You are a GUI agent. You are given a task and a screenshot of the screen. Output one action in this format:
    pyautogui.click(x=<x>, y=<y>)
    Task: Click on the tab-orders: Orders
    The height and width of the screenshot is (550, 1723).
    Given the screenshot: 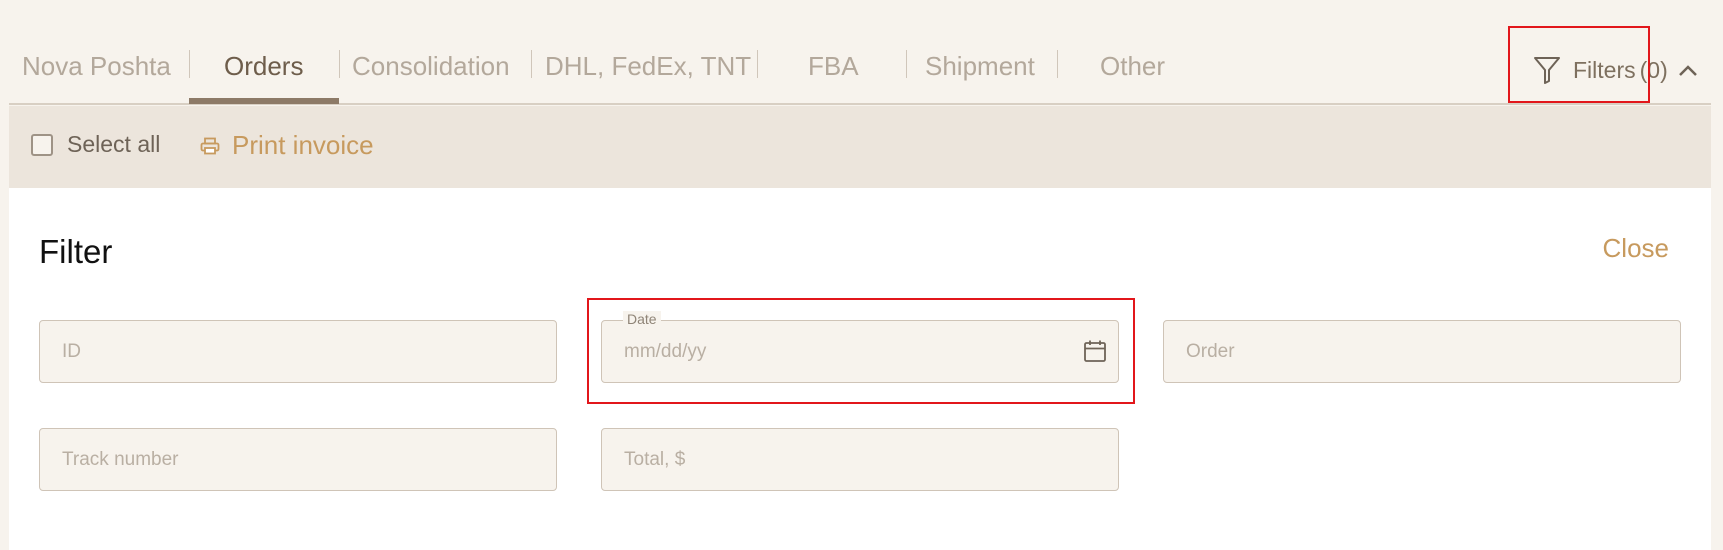 What is the action you would take?
    pyautogui.click(x=263, y=66)
    